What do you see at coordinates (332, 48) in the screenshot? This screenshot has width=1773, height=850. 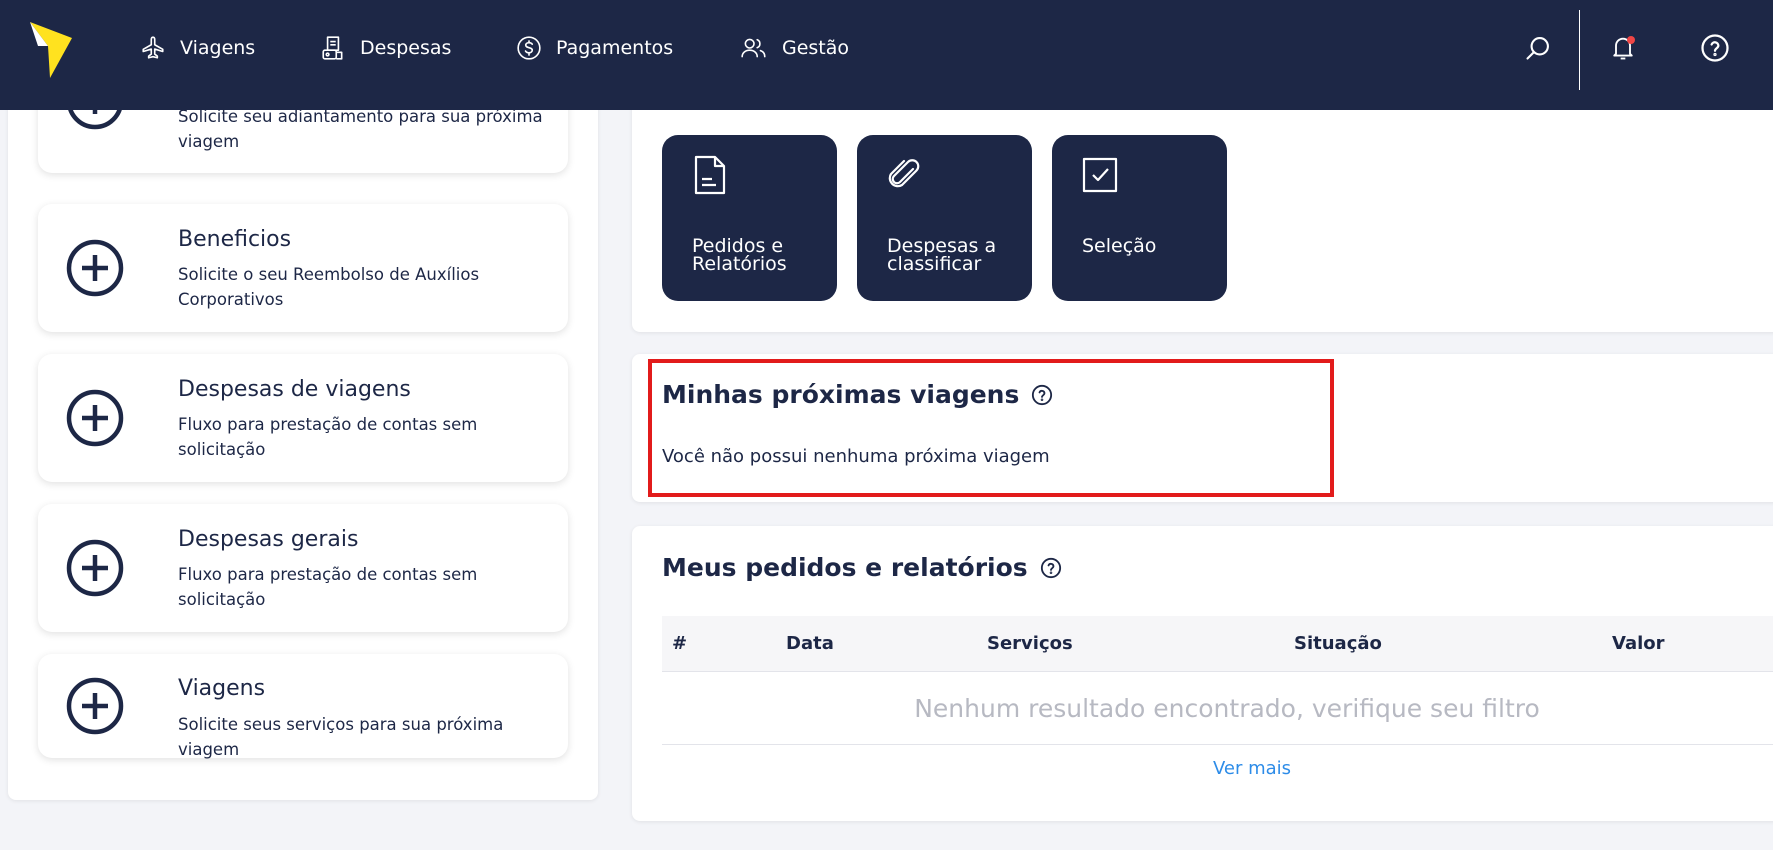 I see `receipt-icon` at bounding box center [332, 48].